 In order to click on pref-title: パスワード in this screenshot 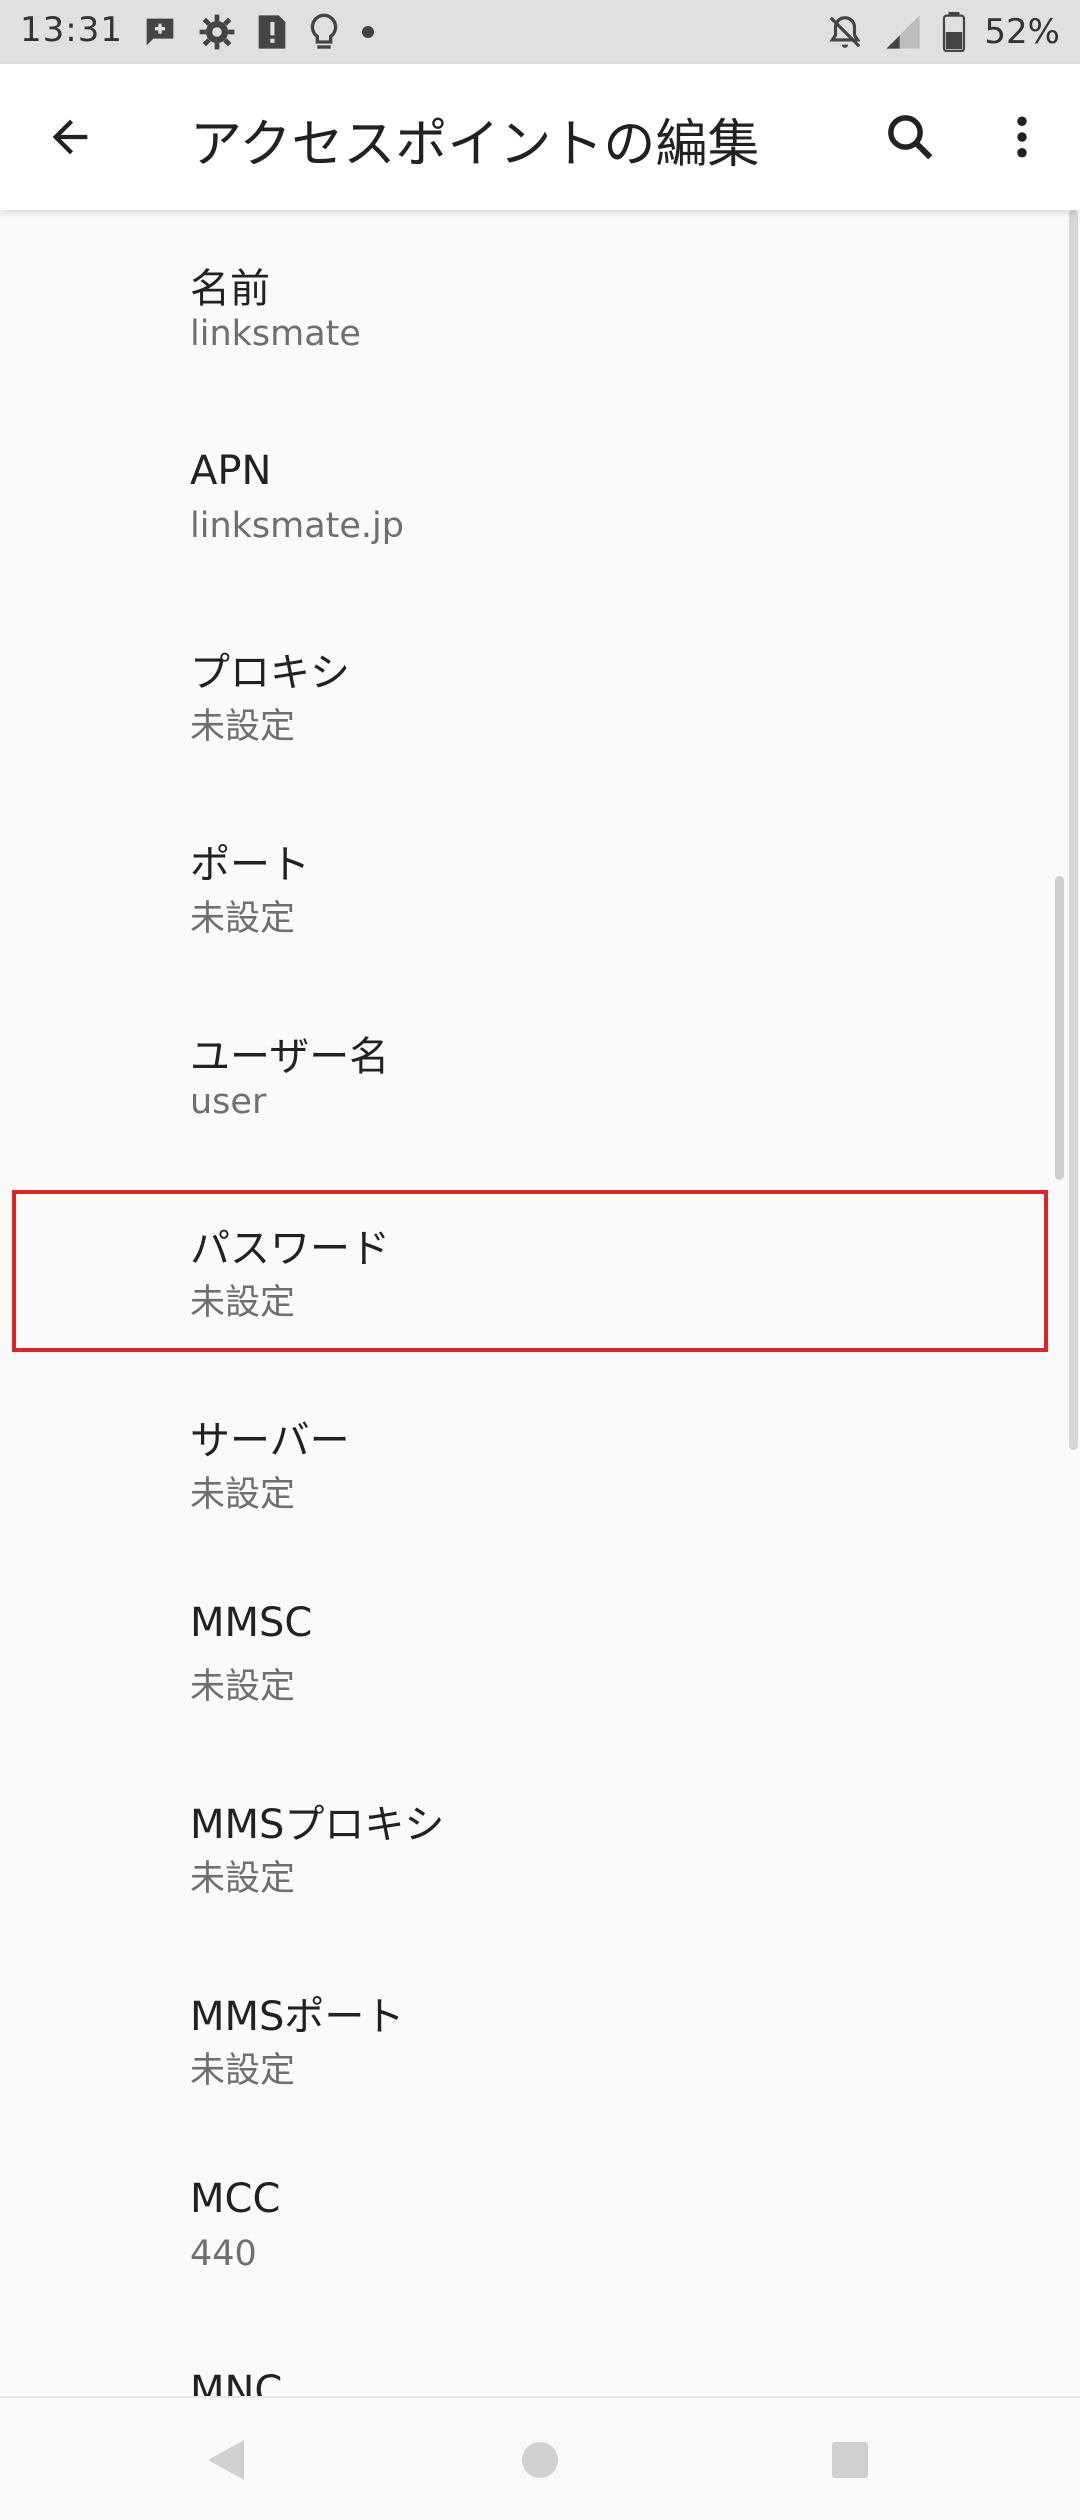, I will do `click(290, 1249)`.